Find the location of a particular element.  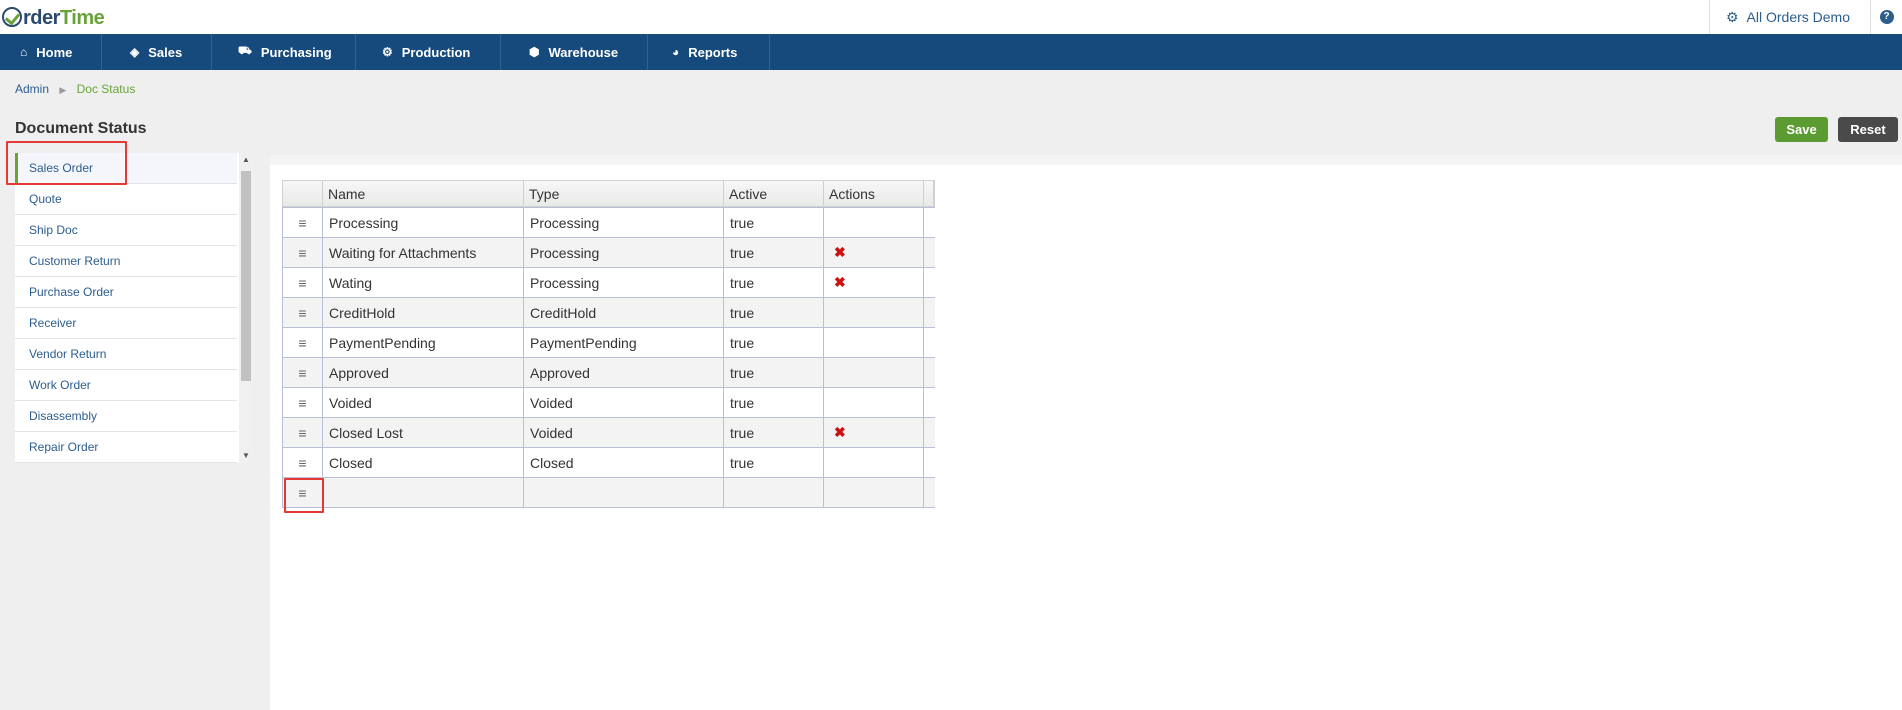

sidebar-item-work-order: Work Order is located at coordinates (126, 385).